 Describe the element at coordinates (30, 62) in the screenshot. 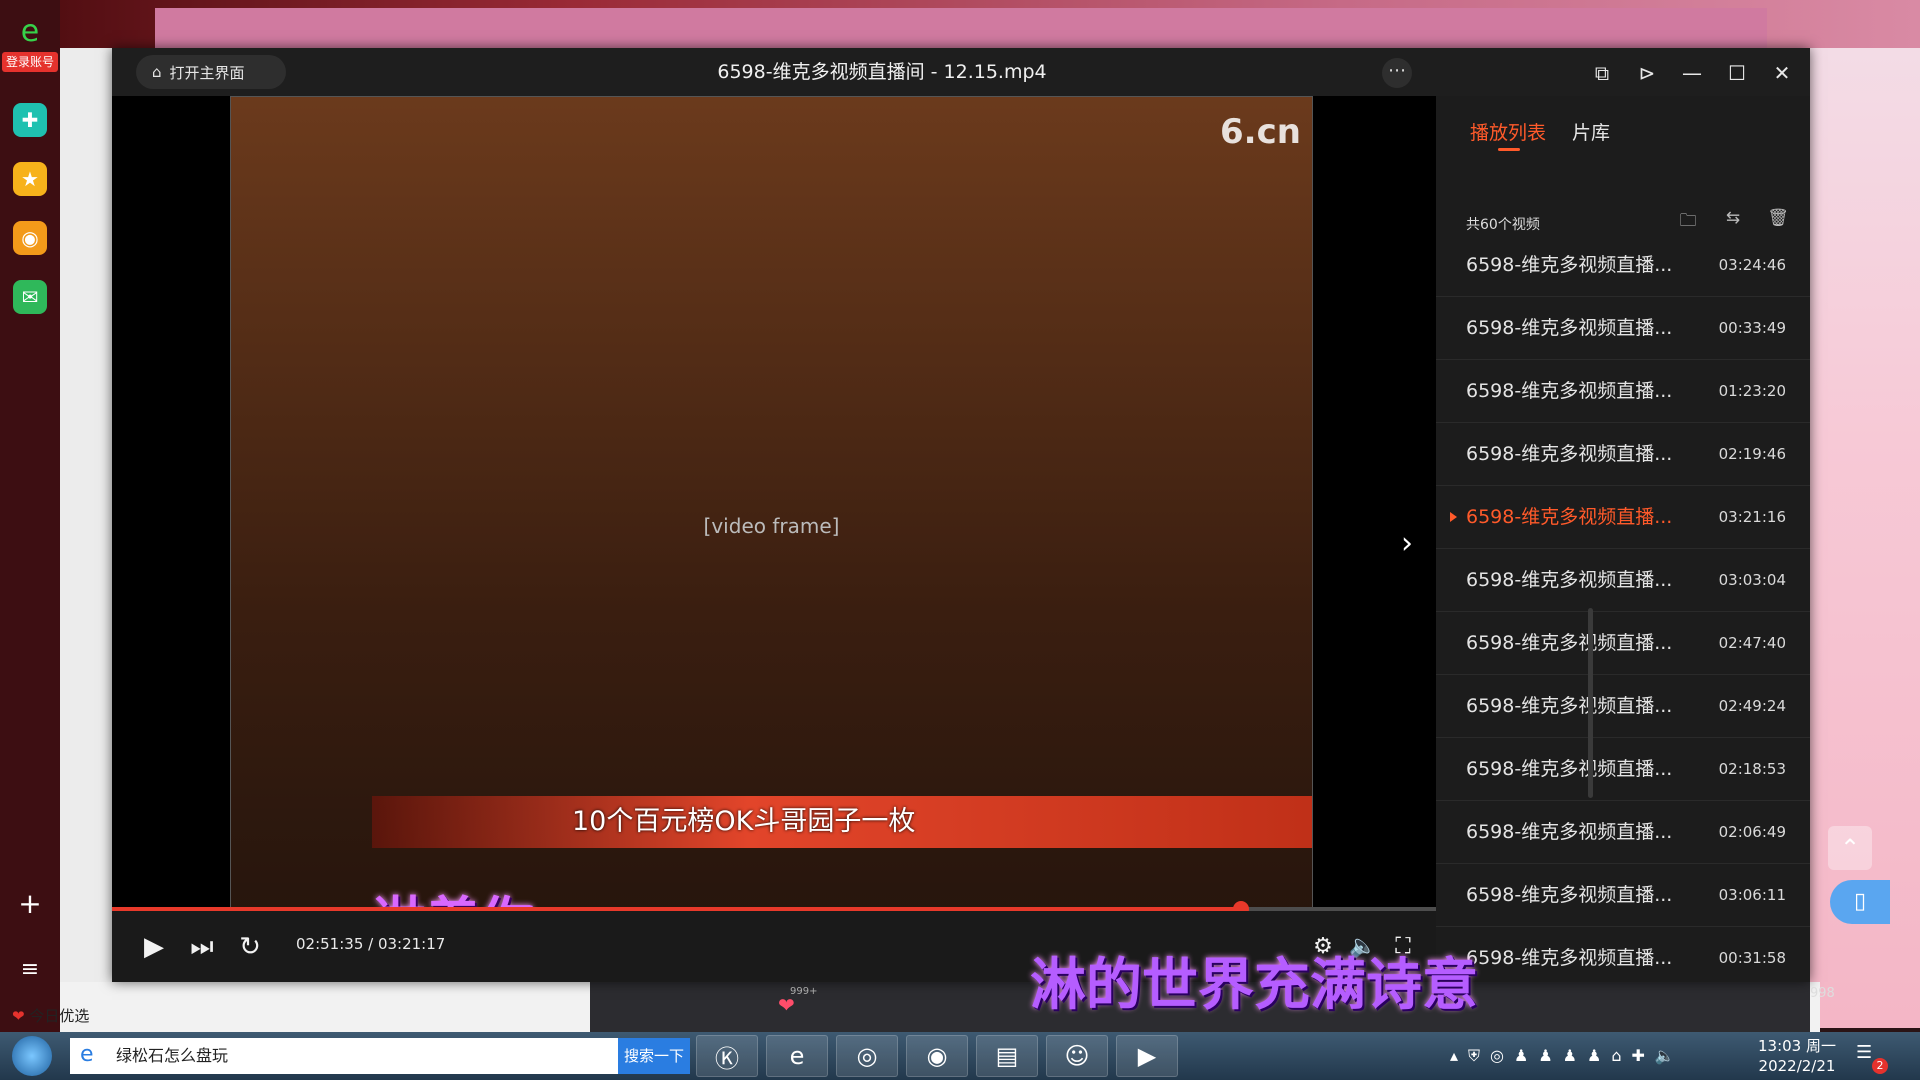

I see `login-account-button: 登录账号` at that location.